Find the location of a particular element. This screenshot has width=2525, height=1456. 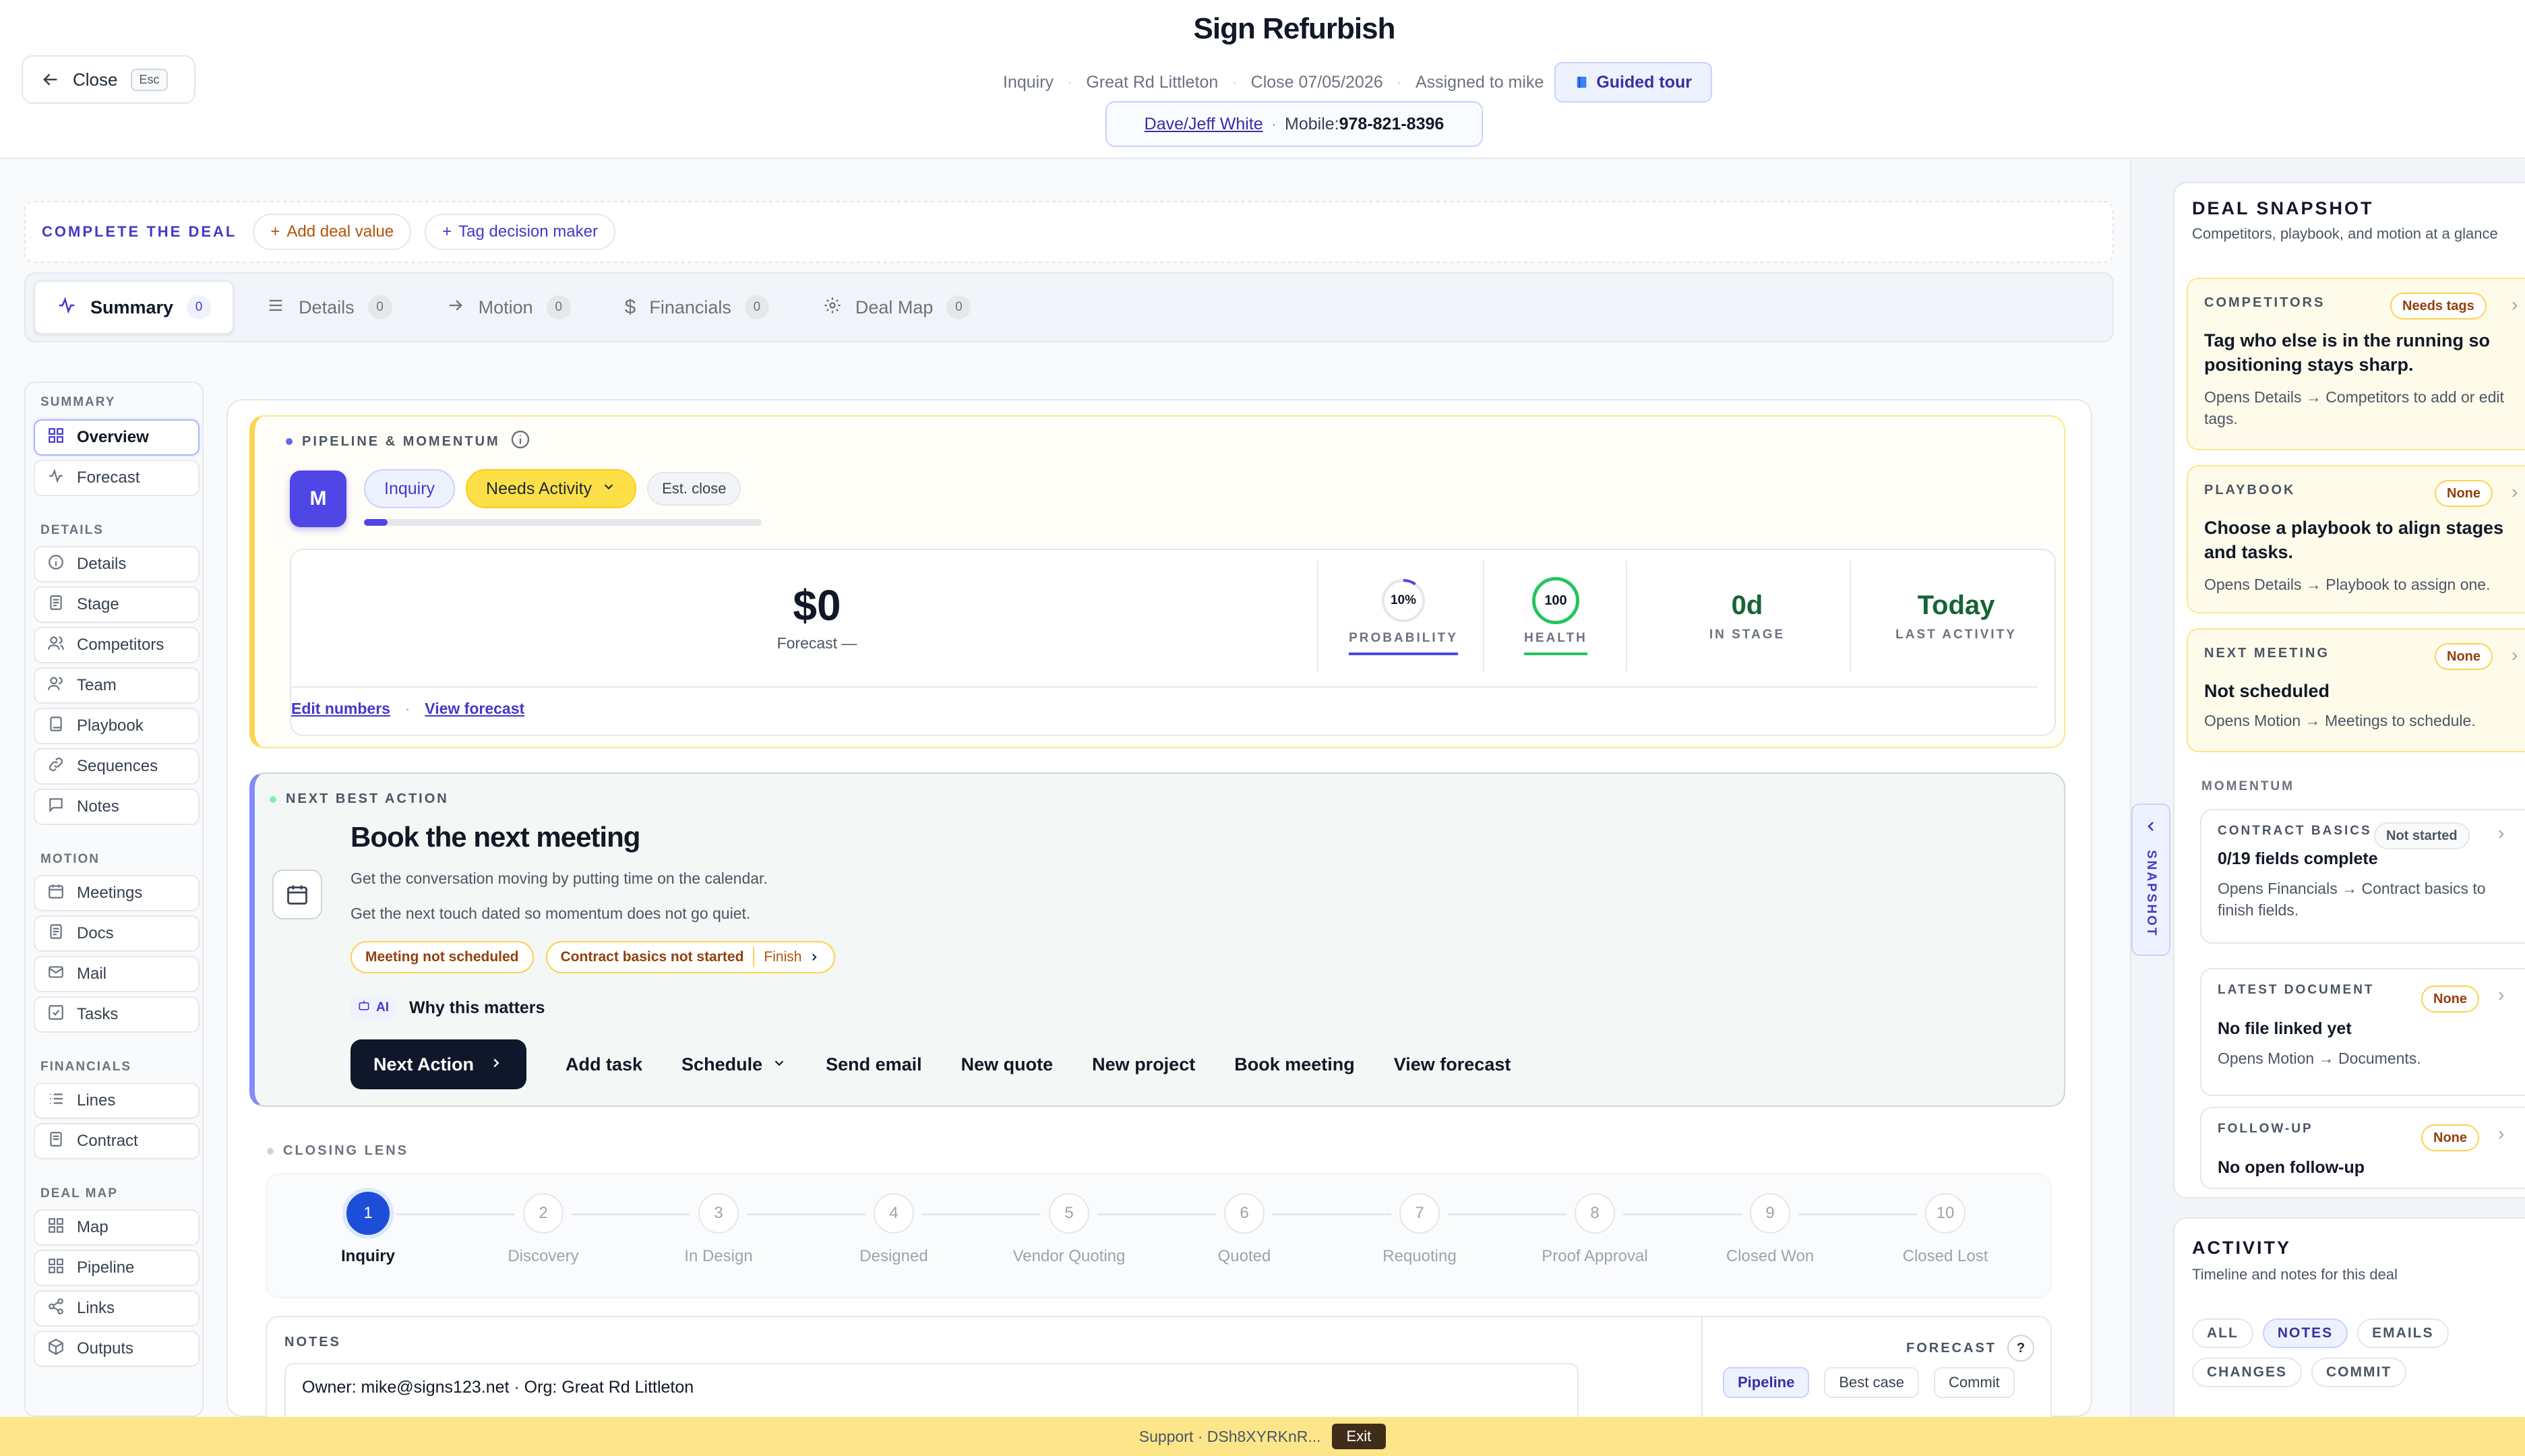

tab-details: Details 0 is located at coordinates (329, 307).